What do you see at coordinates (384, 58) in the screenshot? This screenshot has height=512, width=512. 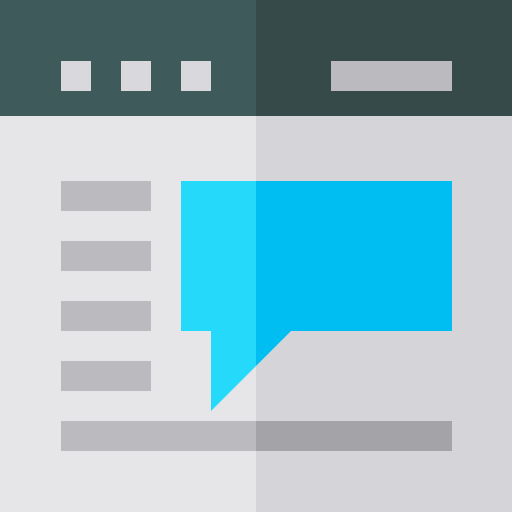 I see `title-bar-right` at bounding box center [384, 58].